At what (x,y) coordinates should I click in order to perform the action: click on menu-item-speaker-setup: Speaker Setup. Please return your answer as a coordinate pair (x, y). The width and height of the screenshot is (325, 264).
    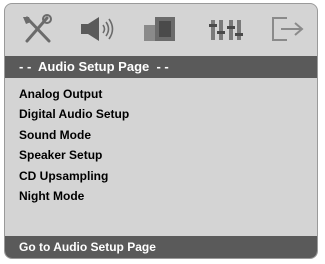
    Looking at the image, I should click on (74, 155).